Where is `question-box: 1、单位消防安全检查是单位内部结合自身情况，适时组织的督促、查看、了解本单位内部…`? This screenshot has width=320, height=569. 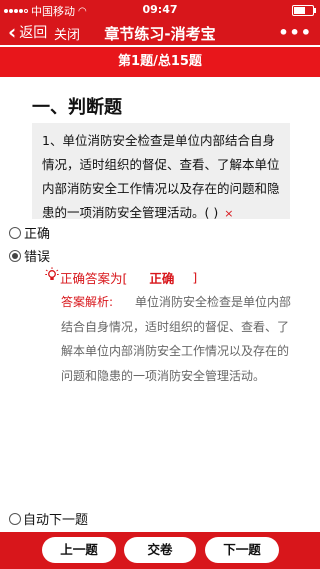 question-box: 1、单位消防安全检查是单位内部结合自身情况，适时组织的督促、查看、了解本单位内部… is located at coordinates (161, 171).